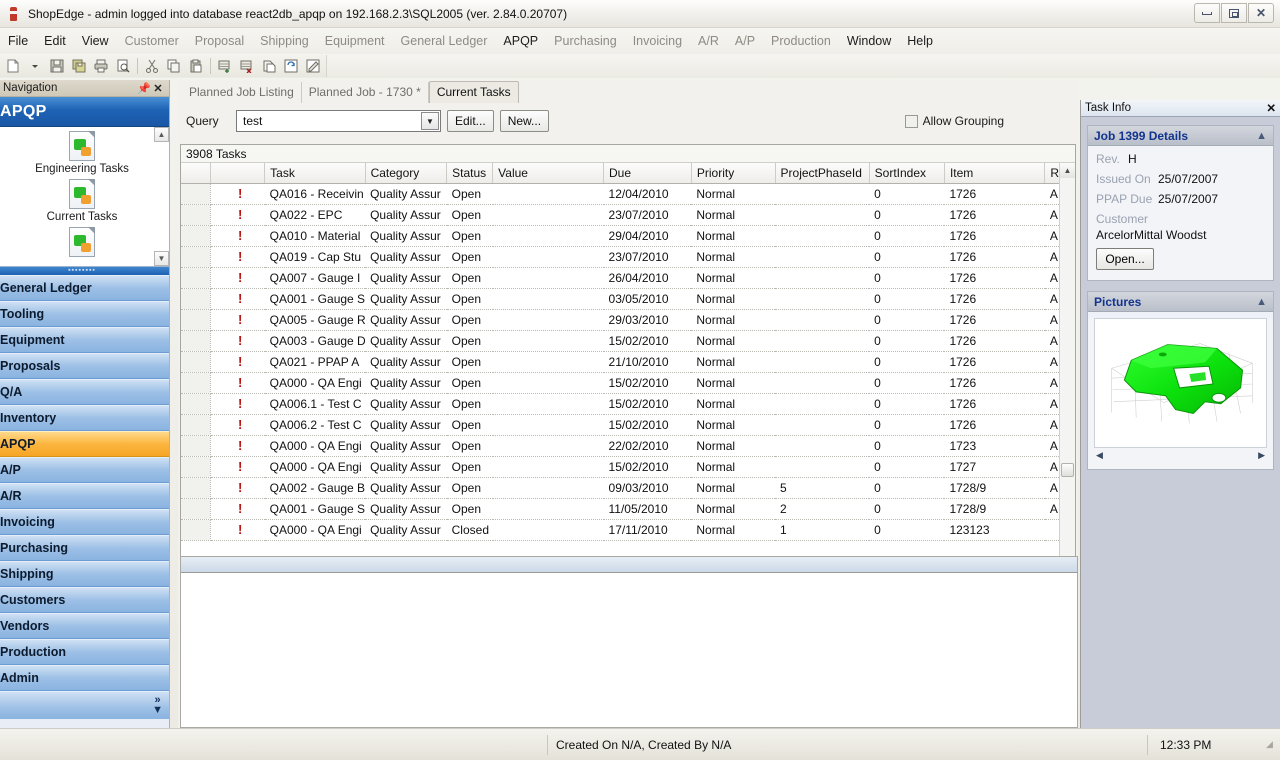 The image size is (1280, 760). I want to click on nav-shortcut-current-tasks: Current Tasks, so click(84, 201).